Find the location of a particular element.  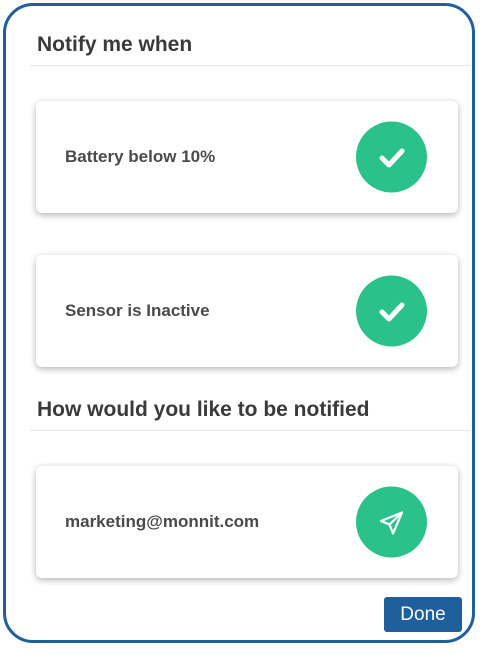

sensor-inactive-label: Sensor is Inactive is located at coordinates (137, 310).